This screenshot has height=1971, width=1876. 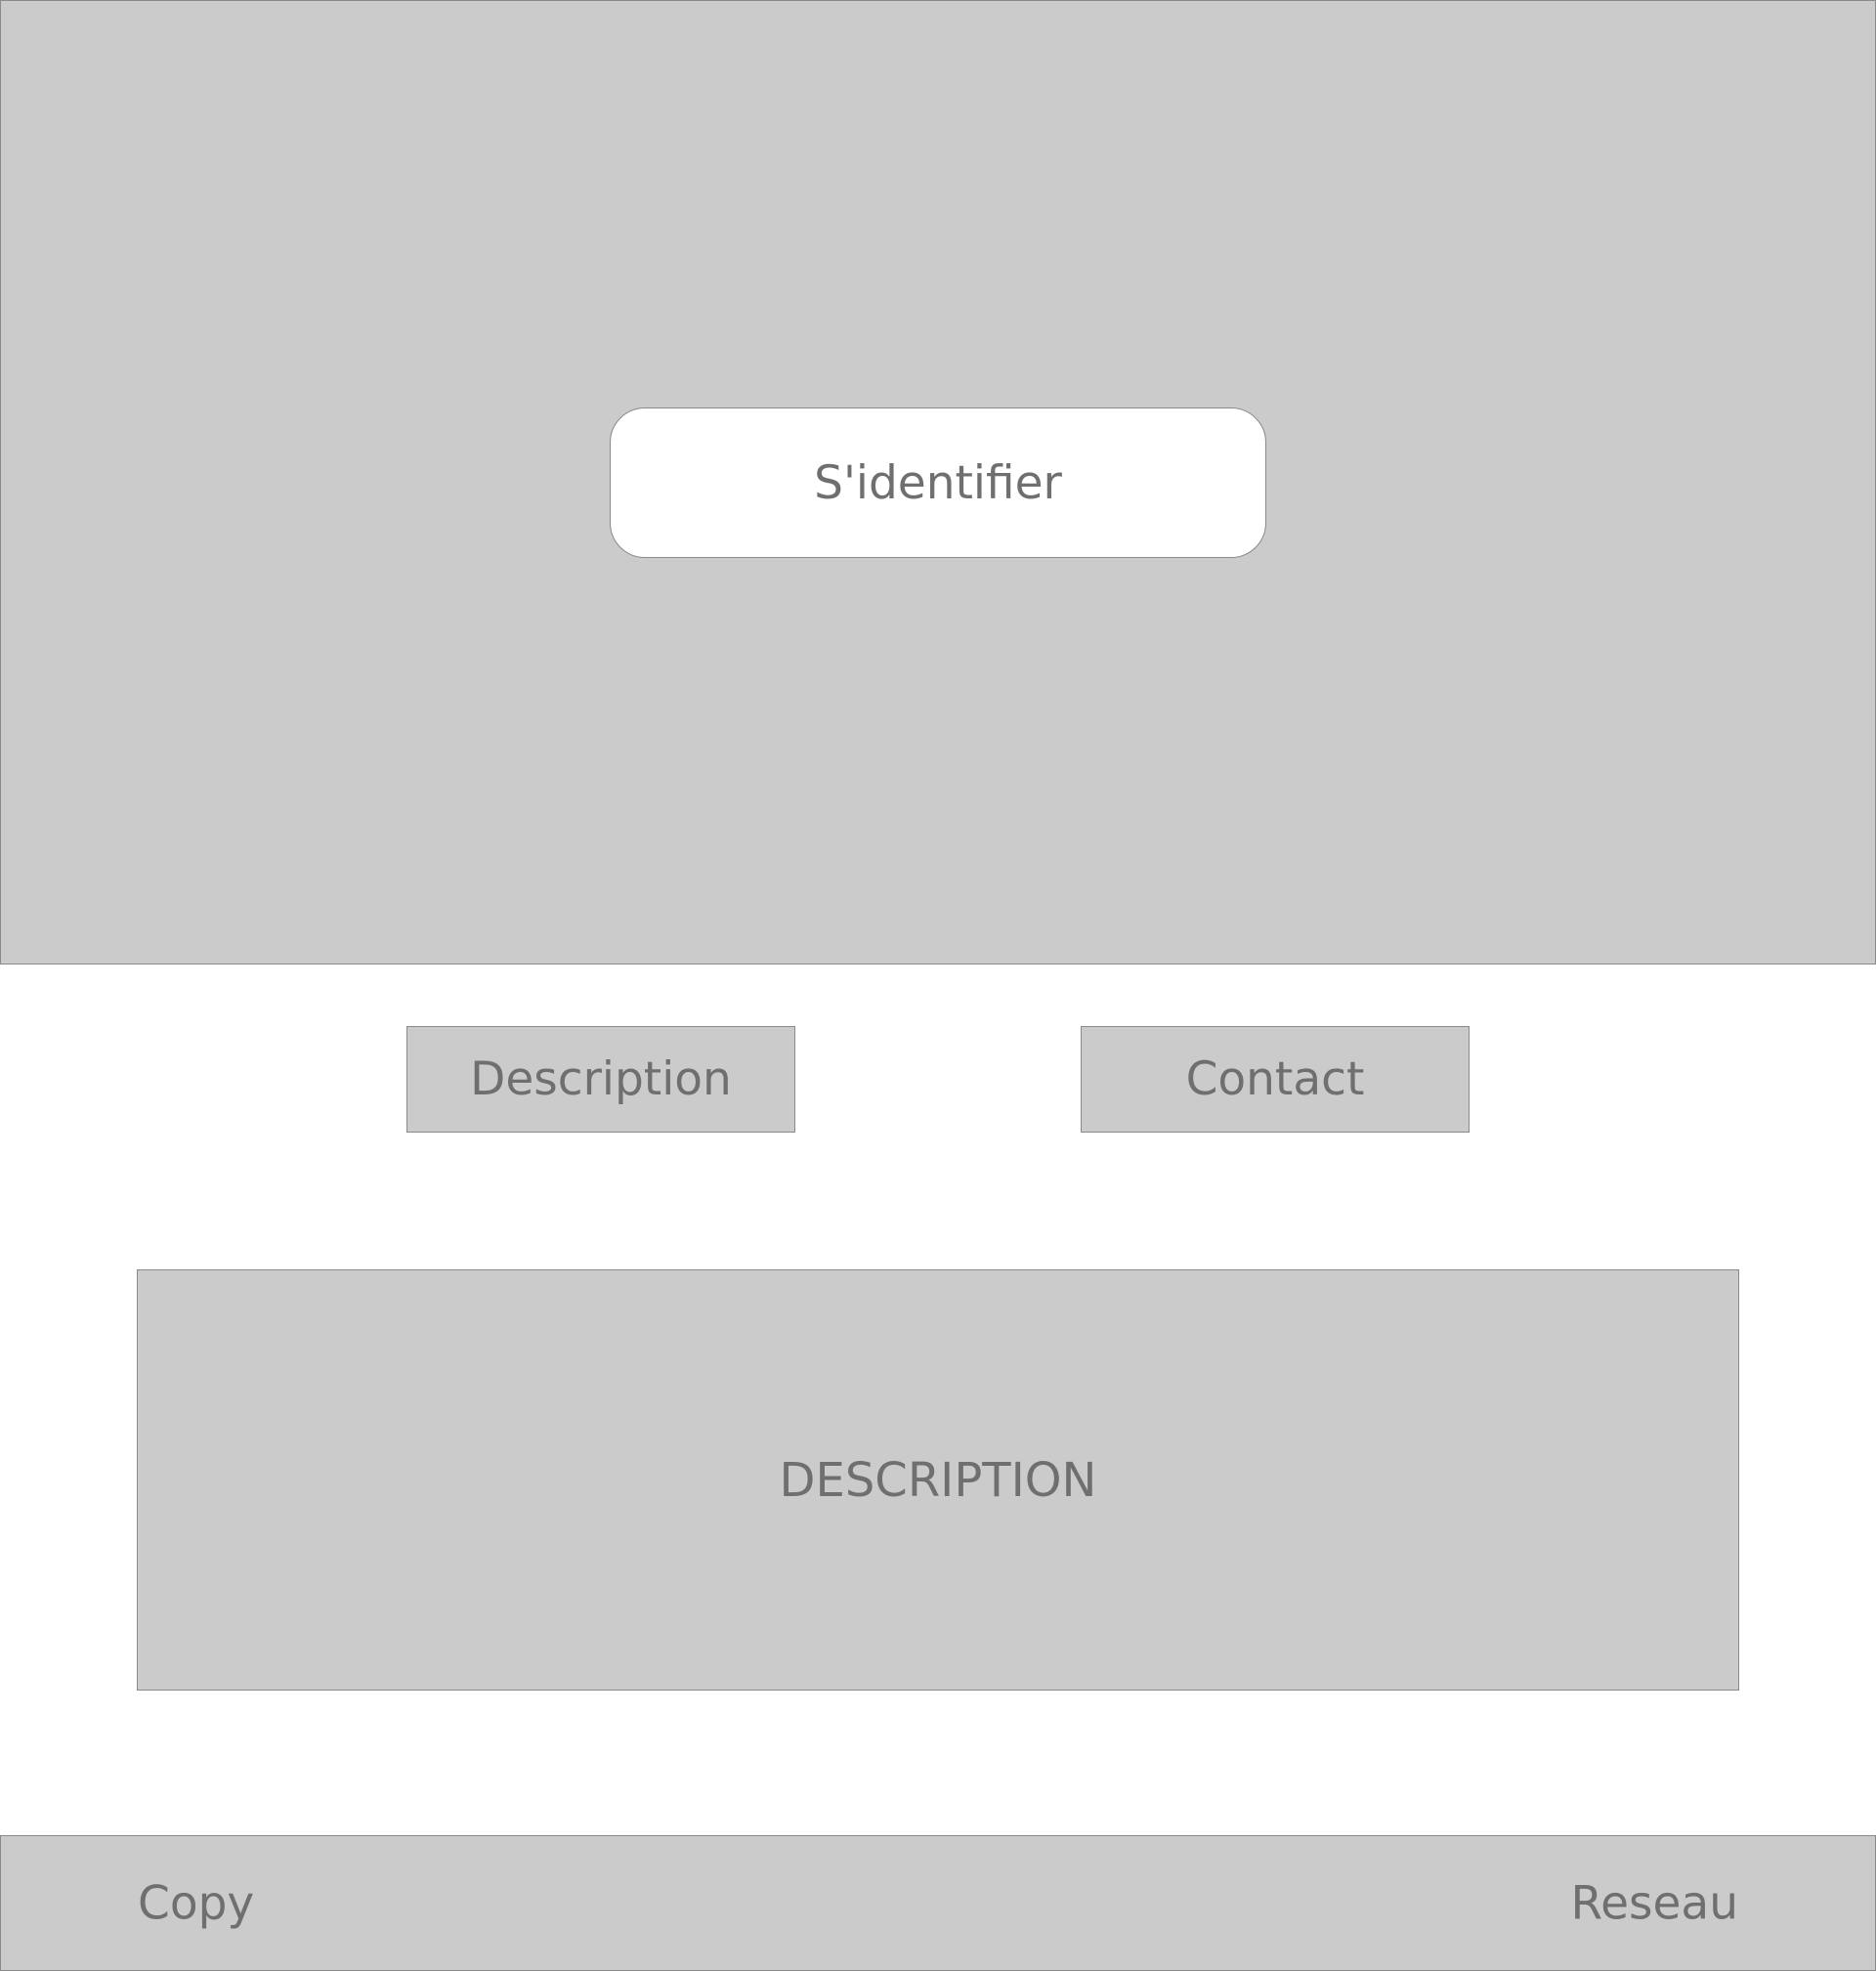 What do you see at coordinates (1275, 1079) in the screenshot?
I see `contact-button: Contact` at bounding box center [1275, 1079].